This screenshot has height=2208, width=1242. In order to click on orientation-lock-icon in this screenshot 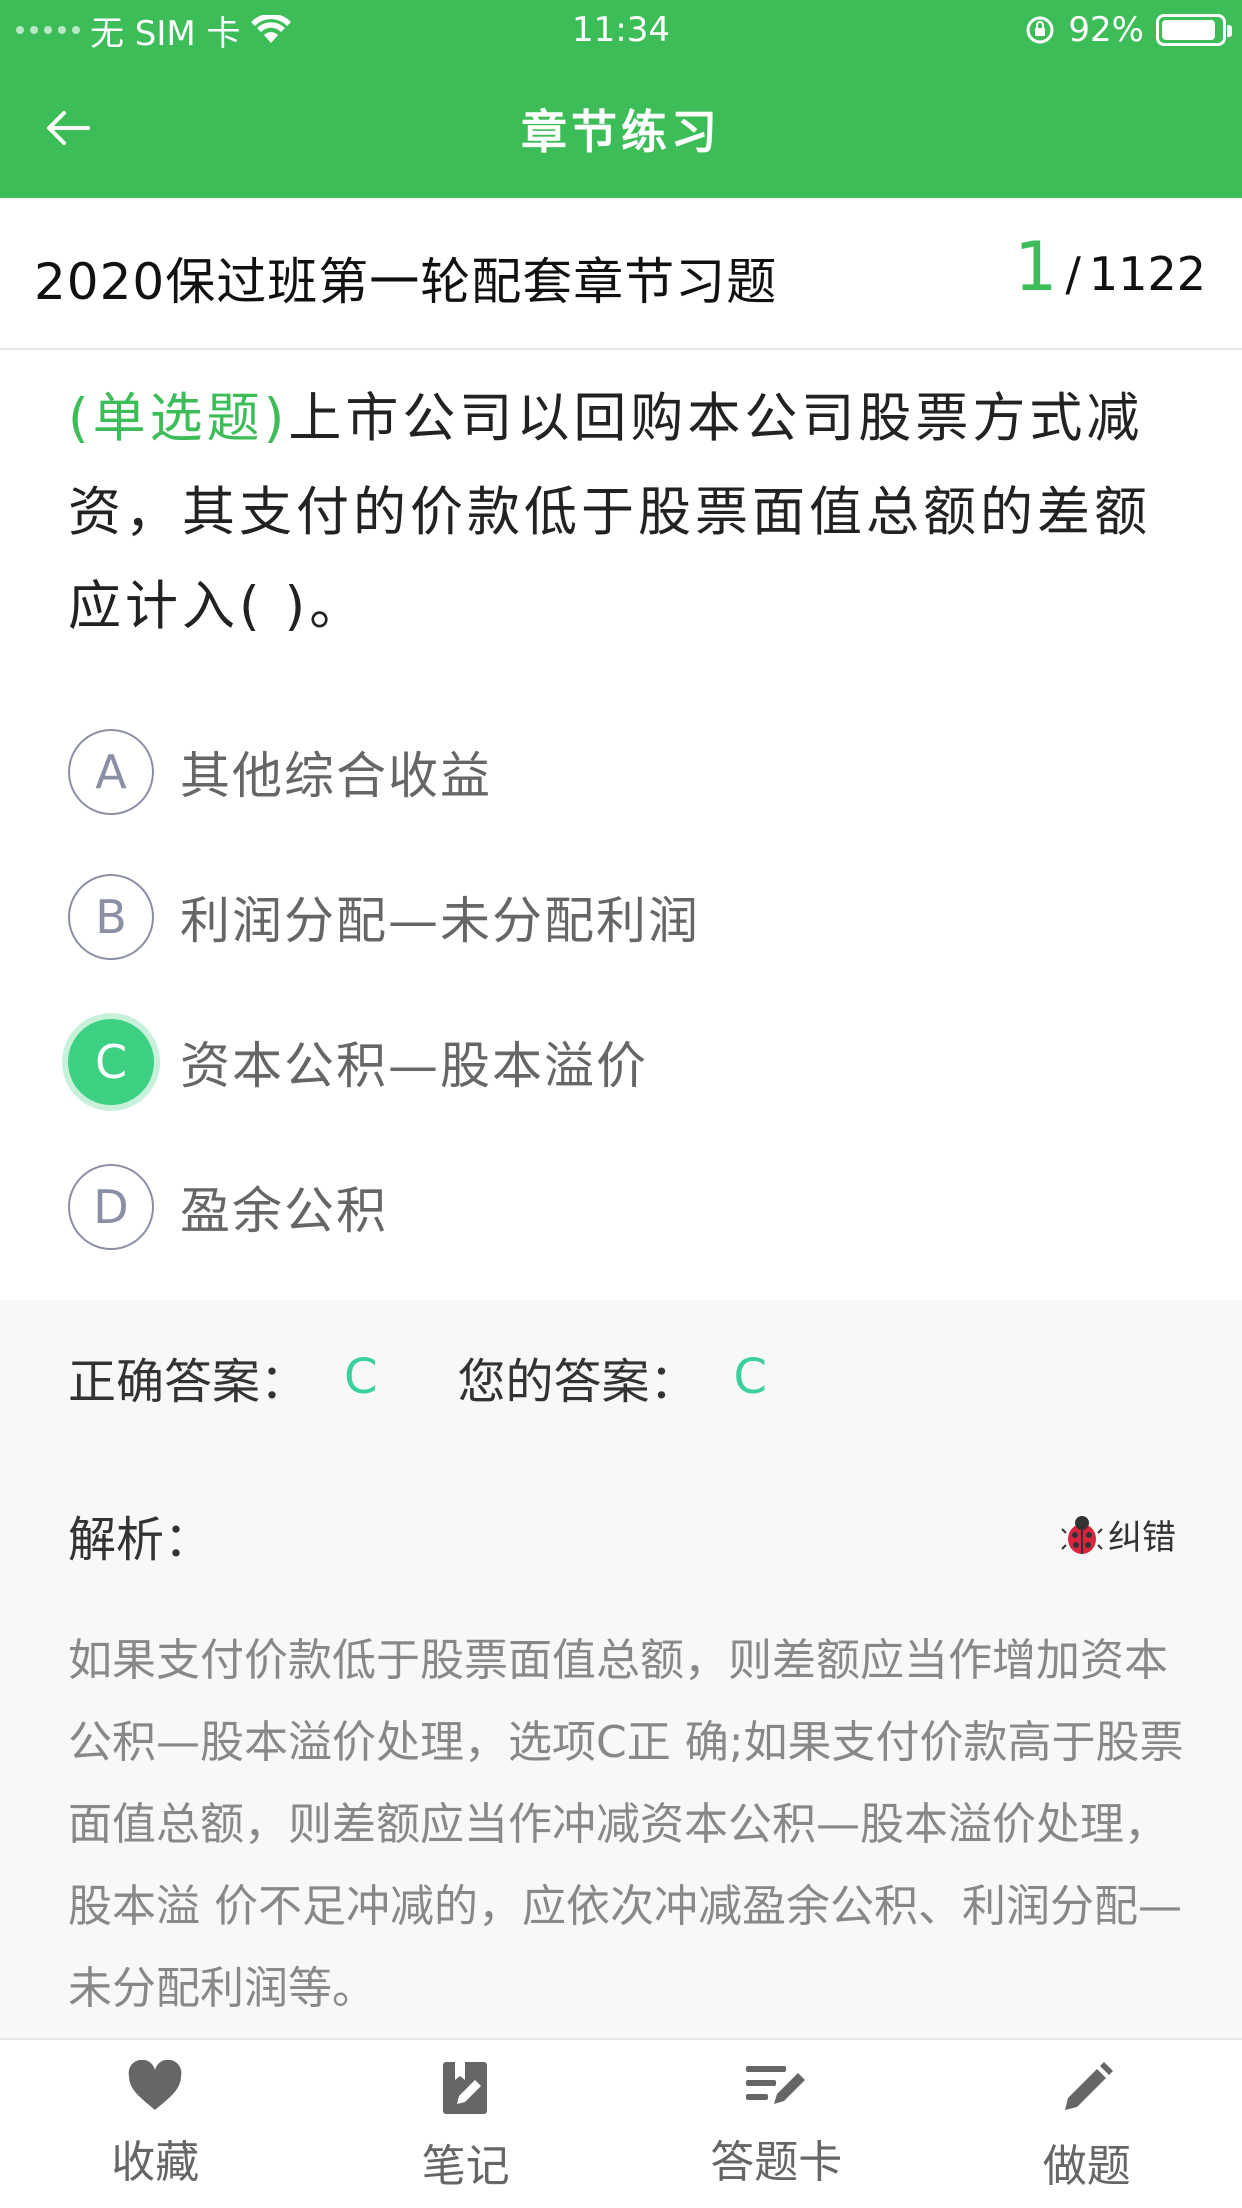, I will do `click(1040, 30)`.